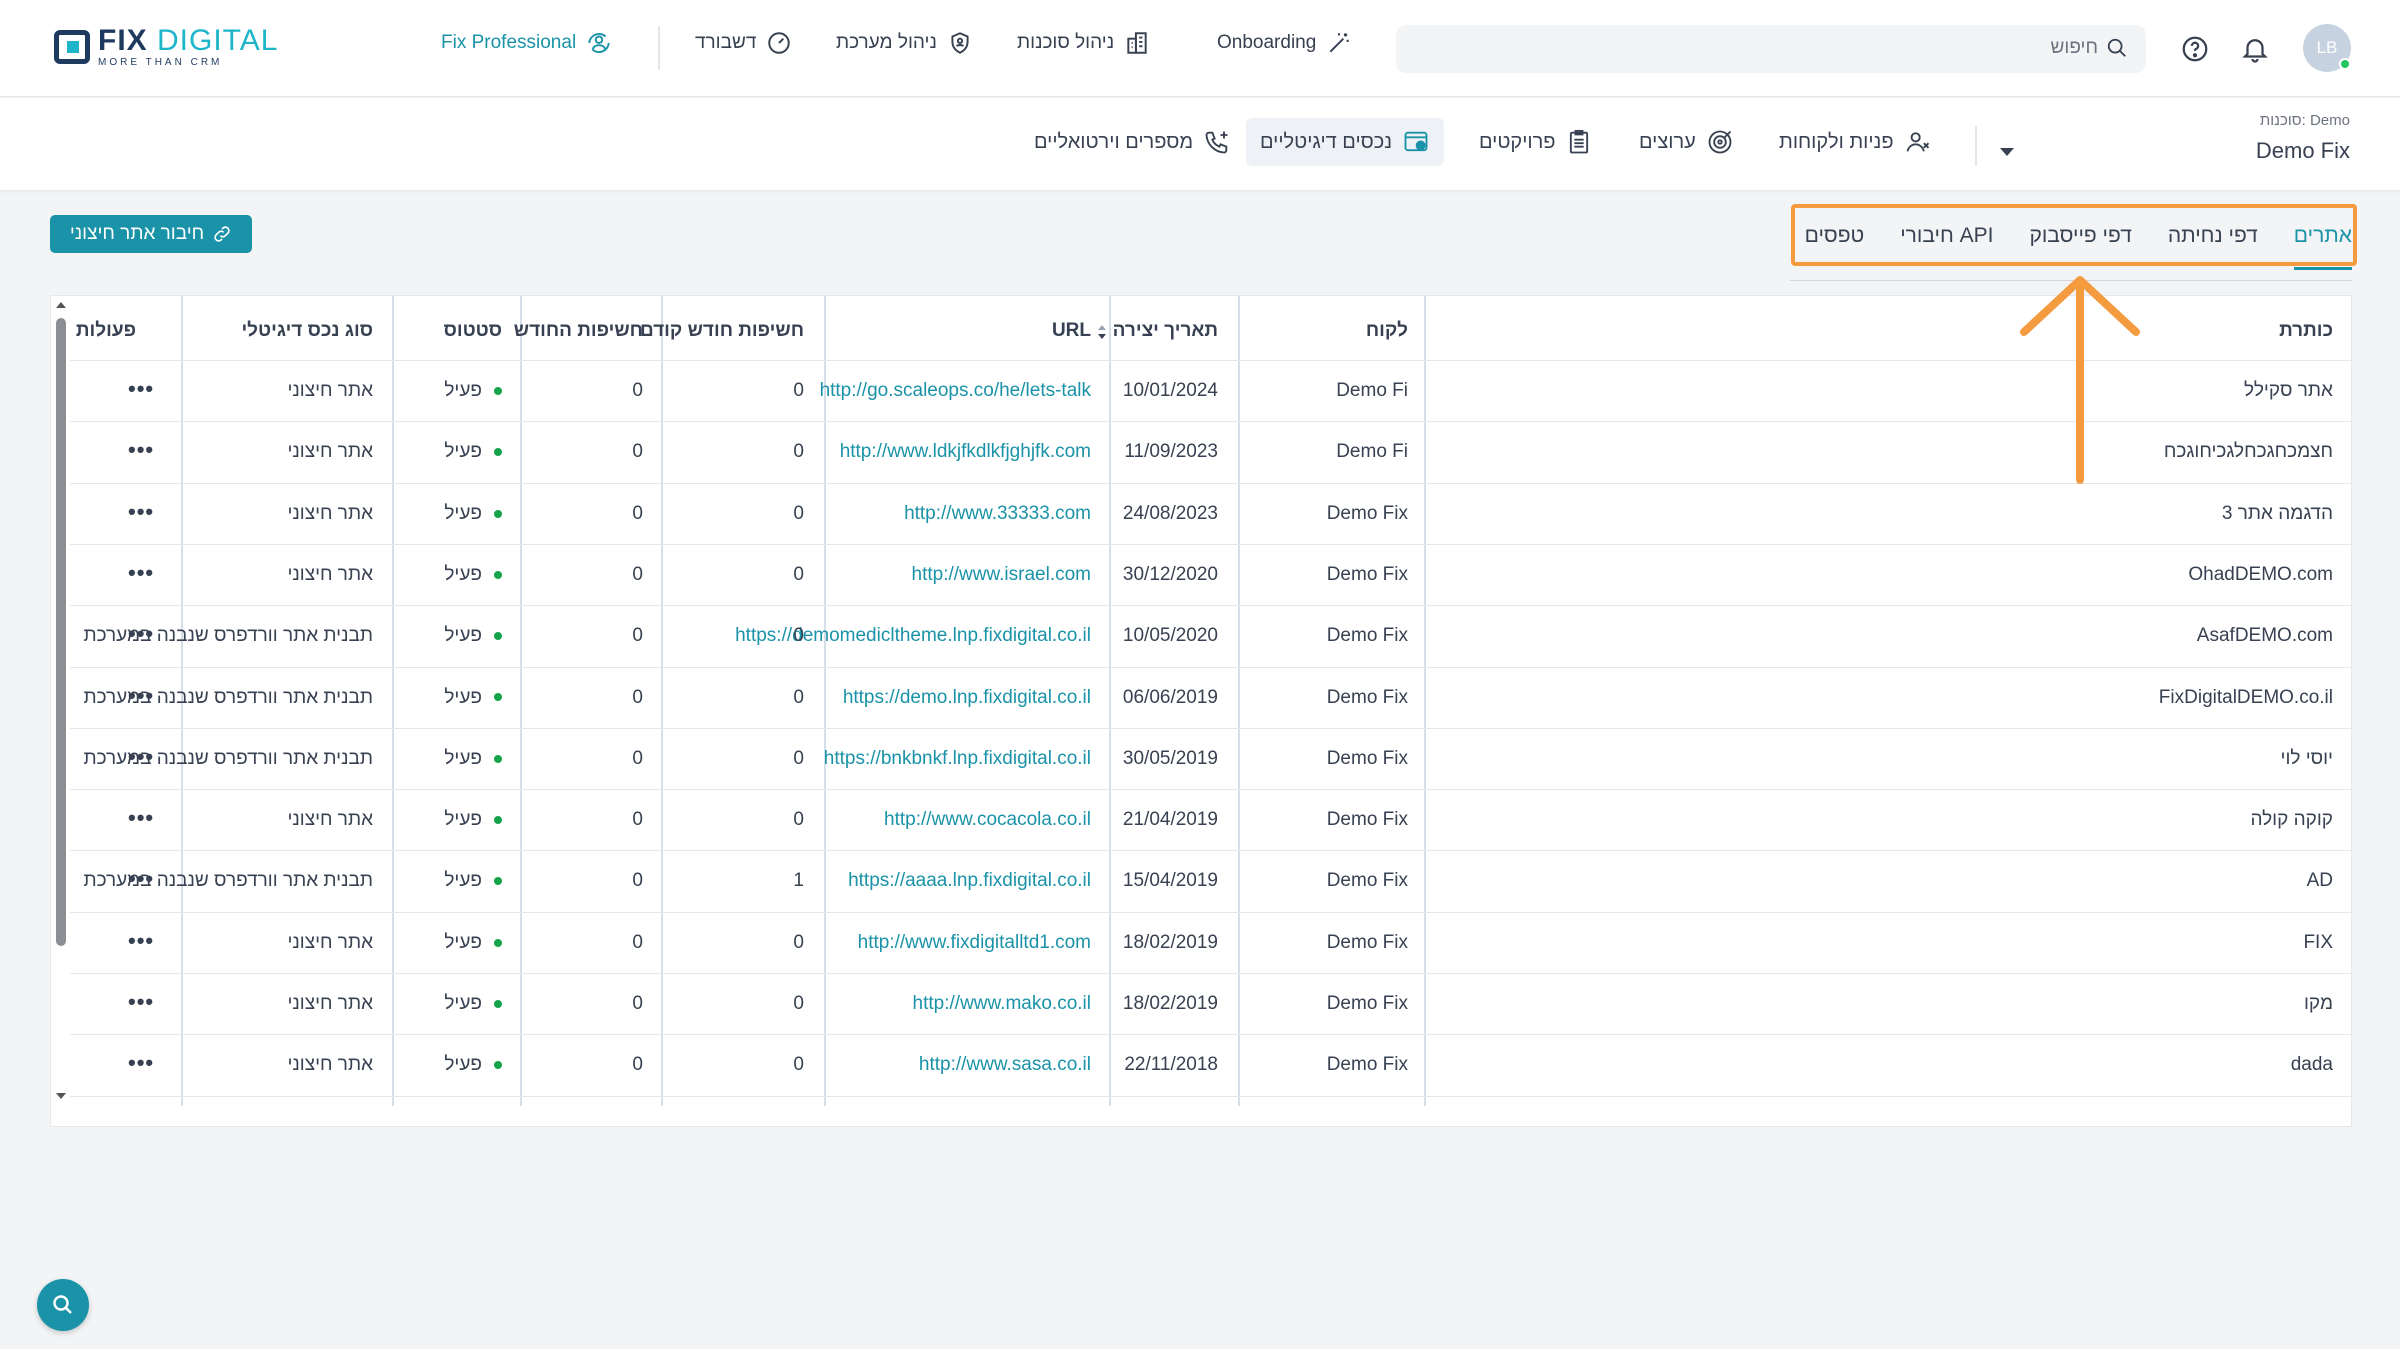 The image size is (2400, 1349). Describe the element at coordinates (1071, 331) in the screenshot. I see `header-url: URL` at that location.